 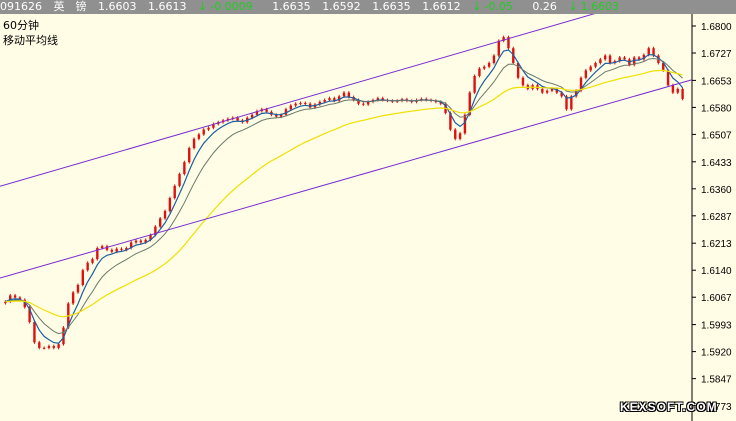 What do you see at coordinates (716, 190) in the screenshot?
I see `y-tick-label: 1.6360` at bounding box center [716, 190].